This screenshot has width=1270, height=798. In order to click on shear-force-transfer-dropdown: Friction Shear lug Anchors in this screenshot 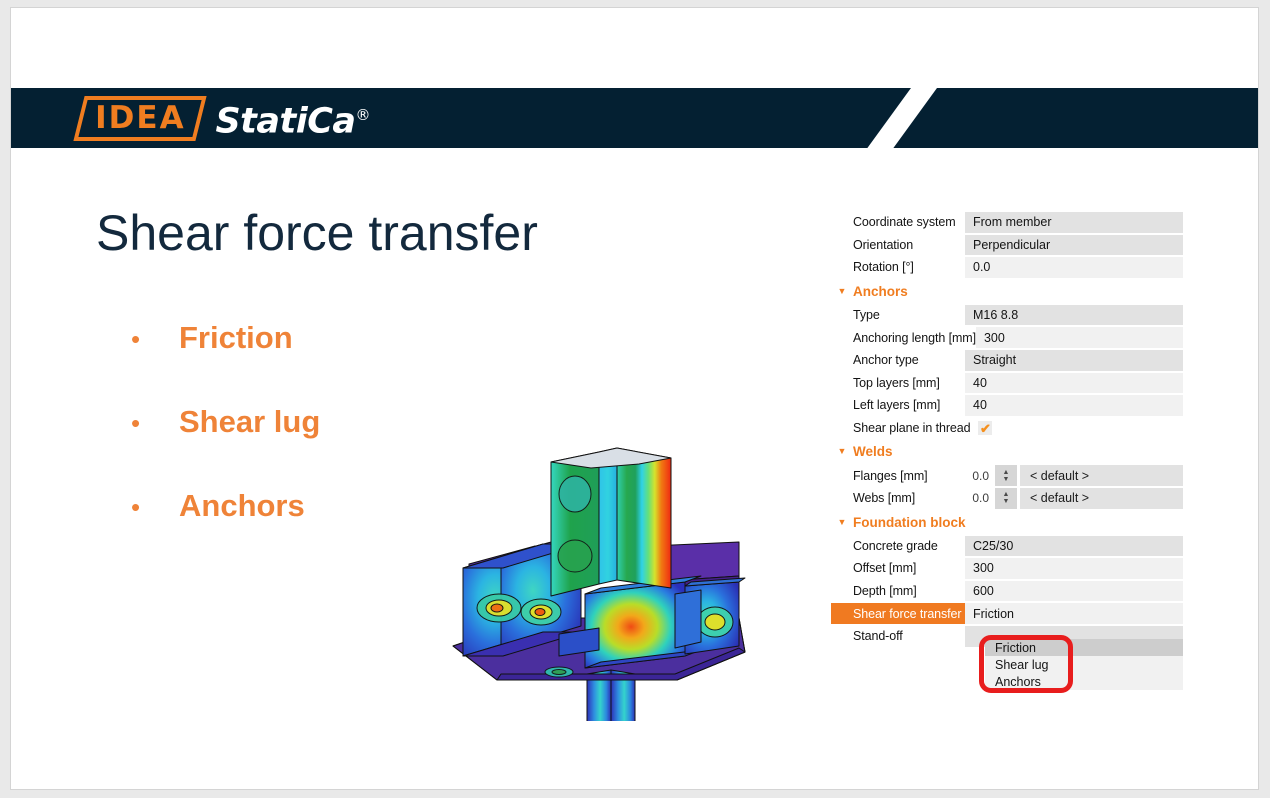, I will do `click(1084, 664)`.